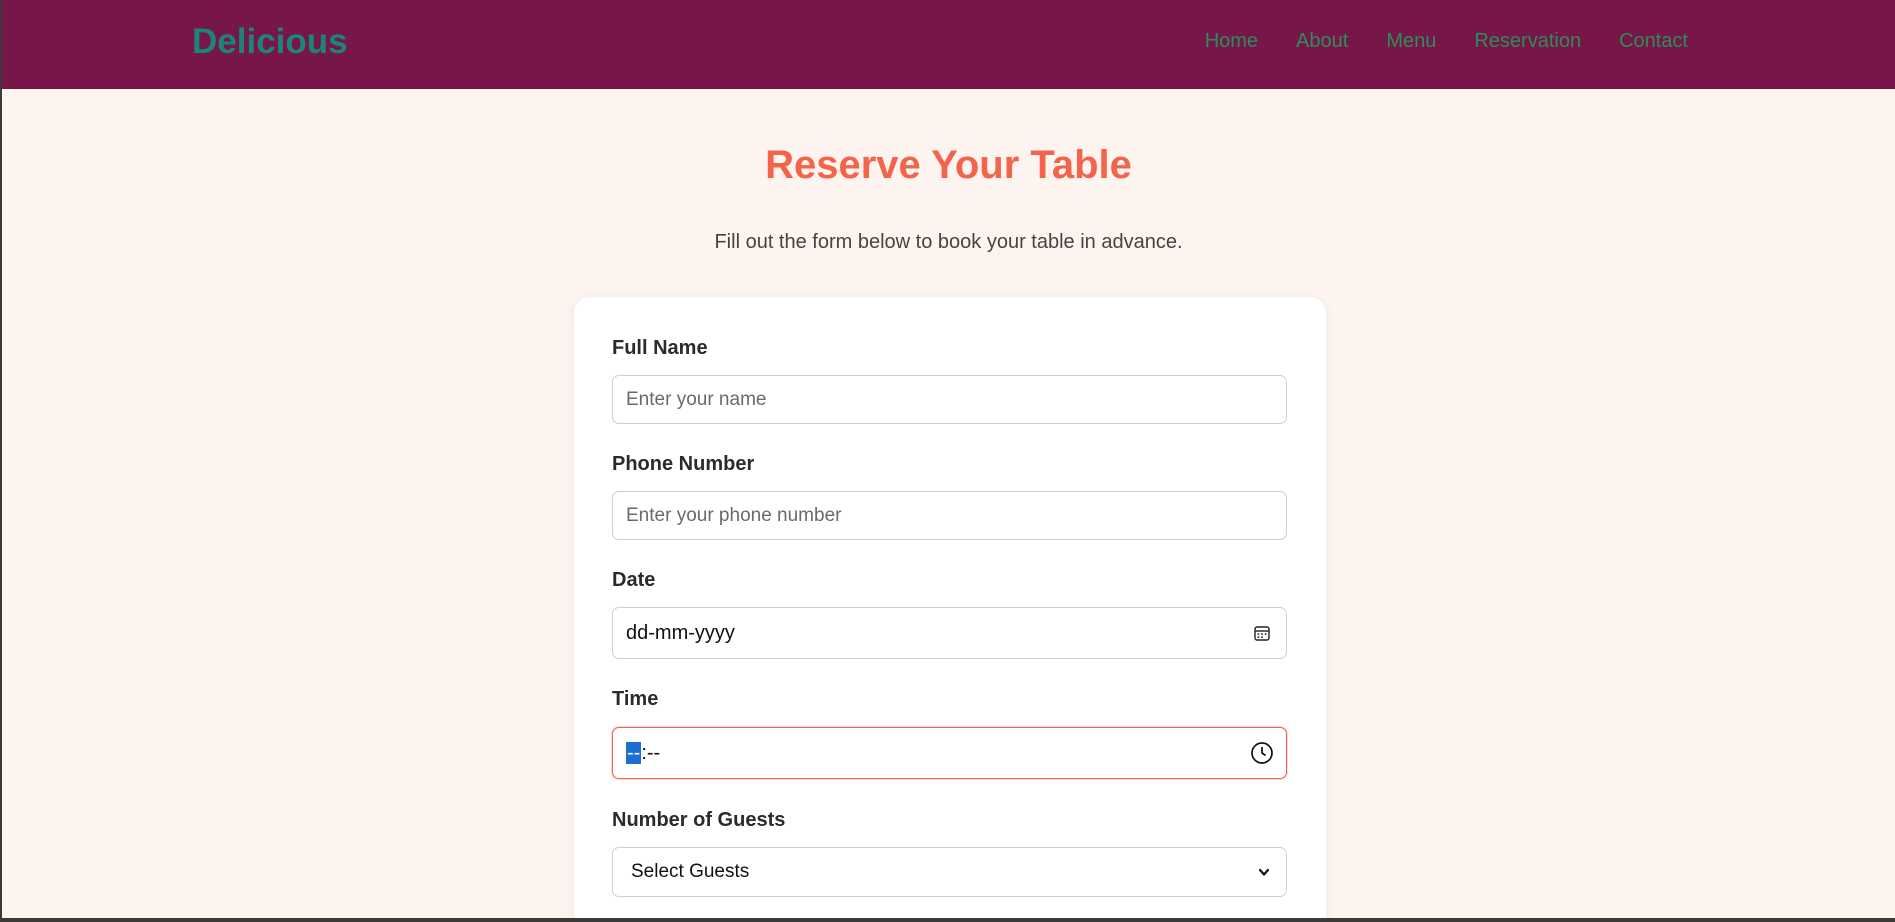 Image resolution: width=1895 pixels, height=922 pixels. I want to click on time-input: --:--, so click(949, 753).